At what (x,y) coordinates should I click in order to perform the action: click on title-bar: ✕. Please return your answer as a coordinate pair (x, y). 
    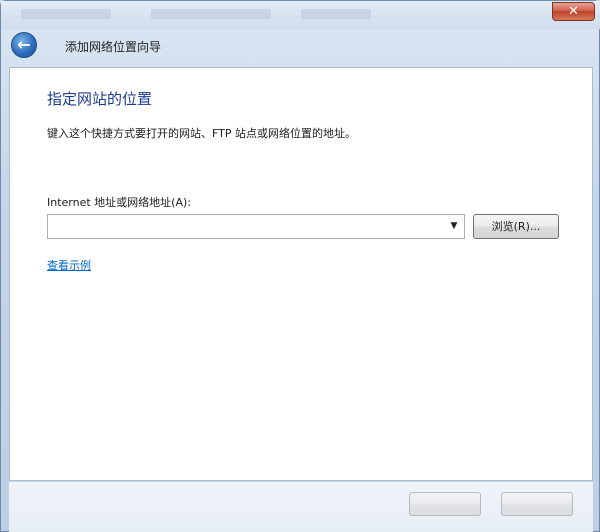
    Looking at the image, I should click on (300, 15).